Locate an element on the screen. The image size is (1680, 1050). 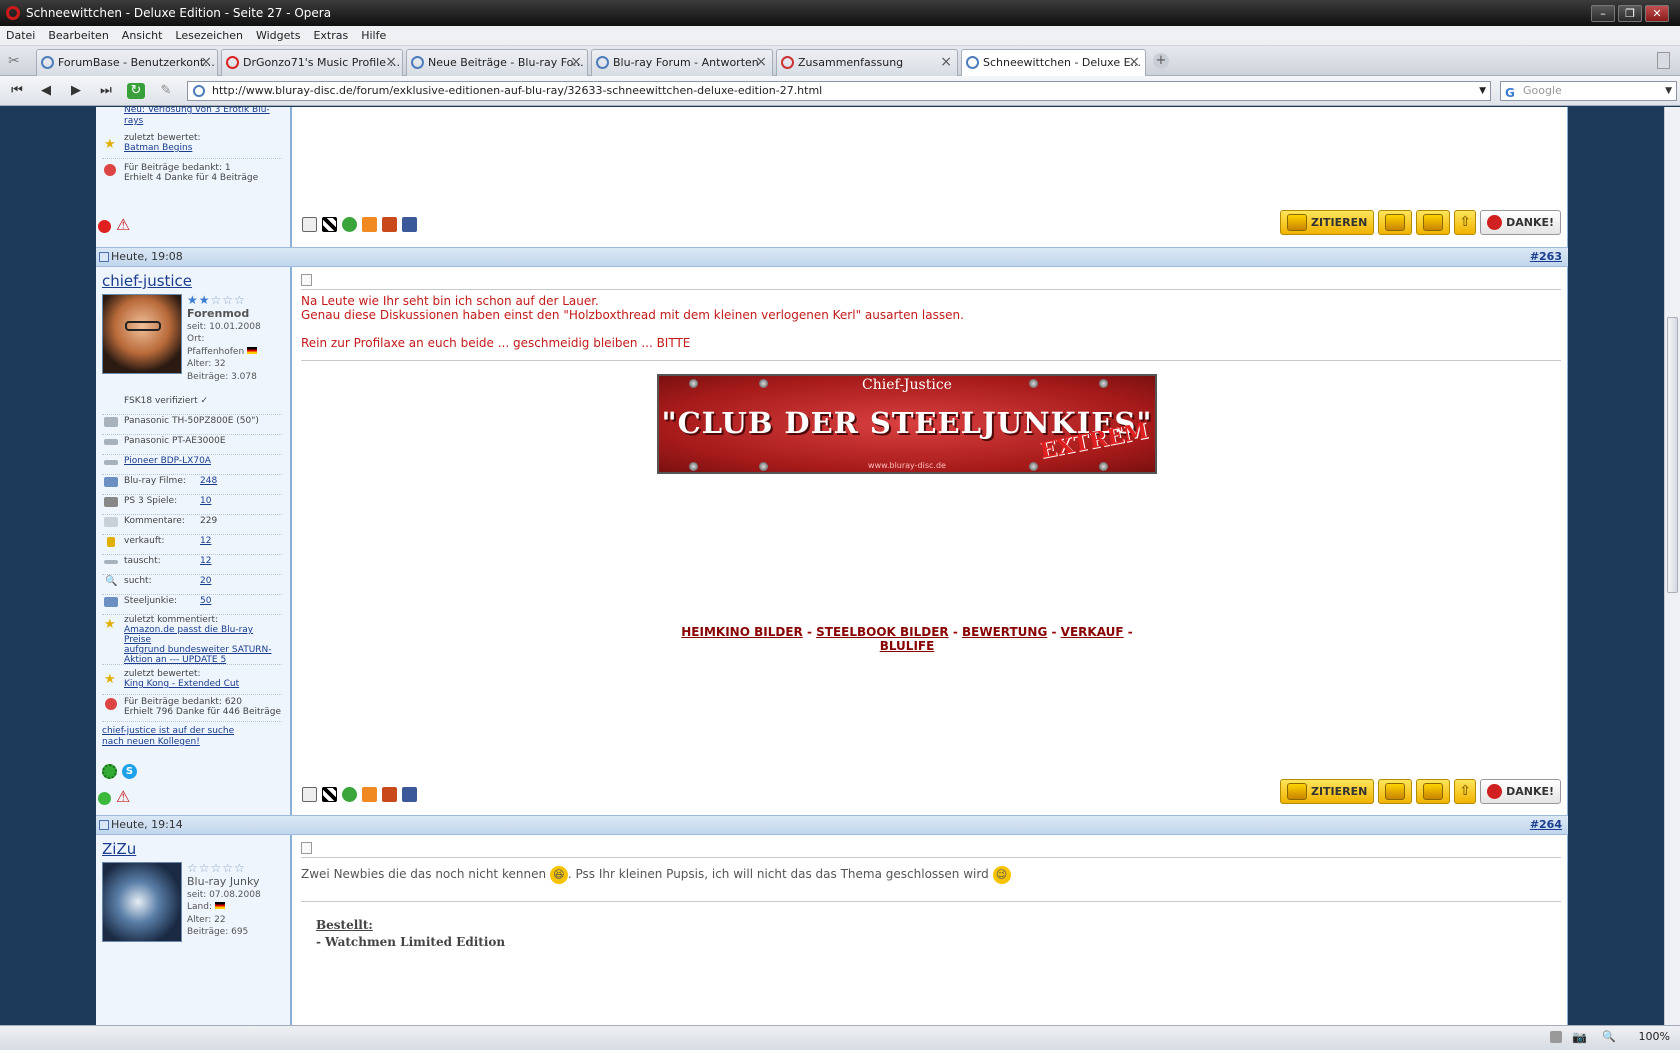
signature-divider is located at coordinates (931, 901).